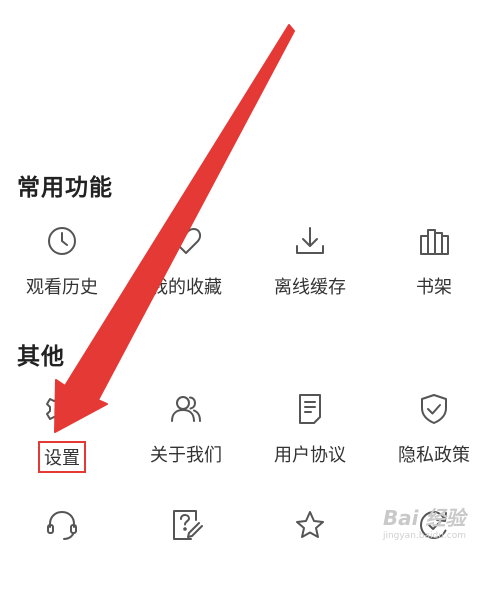  I want to click on section-title-common: 常用功能, so click(65, 188).